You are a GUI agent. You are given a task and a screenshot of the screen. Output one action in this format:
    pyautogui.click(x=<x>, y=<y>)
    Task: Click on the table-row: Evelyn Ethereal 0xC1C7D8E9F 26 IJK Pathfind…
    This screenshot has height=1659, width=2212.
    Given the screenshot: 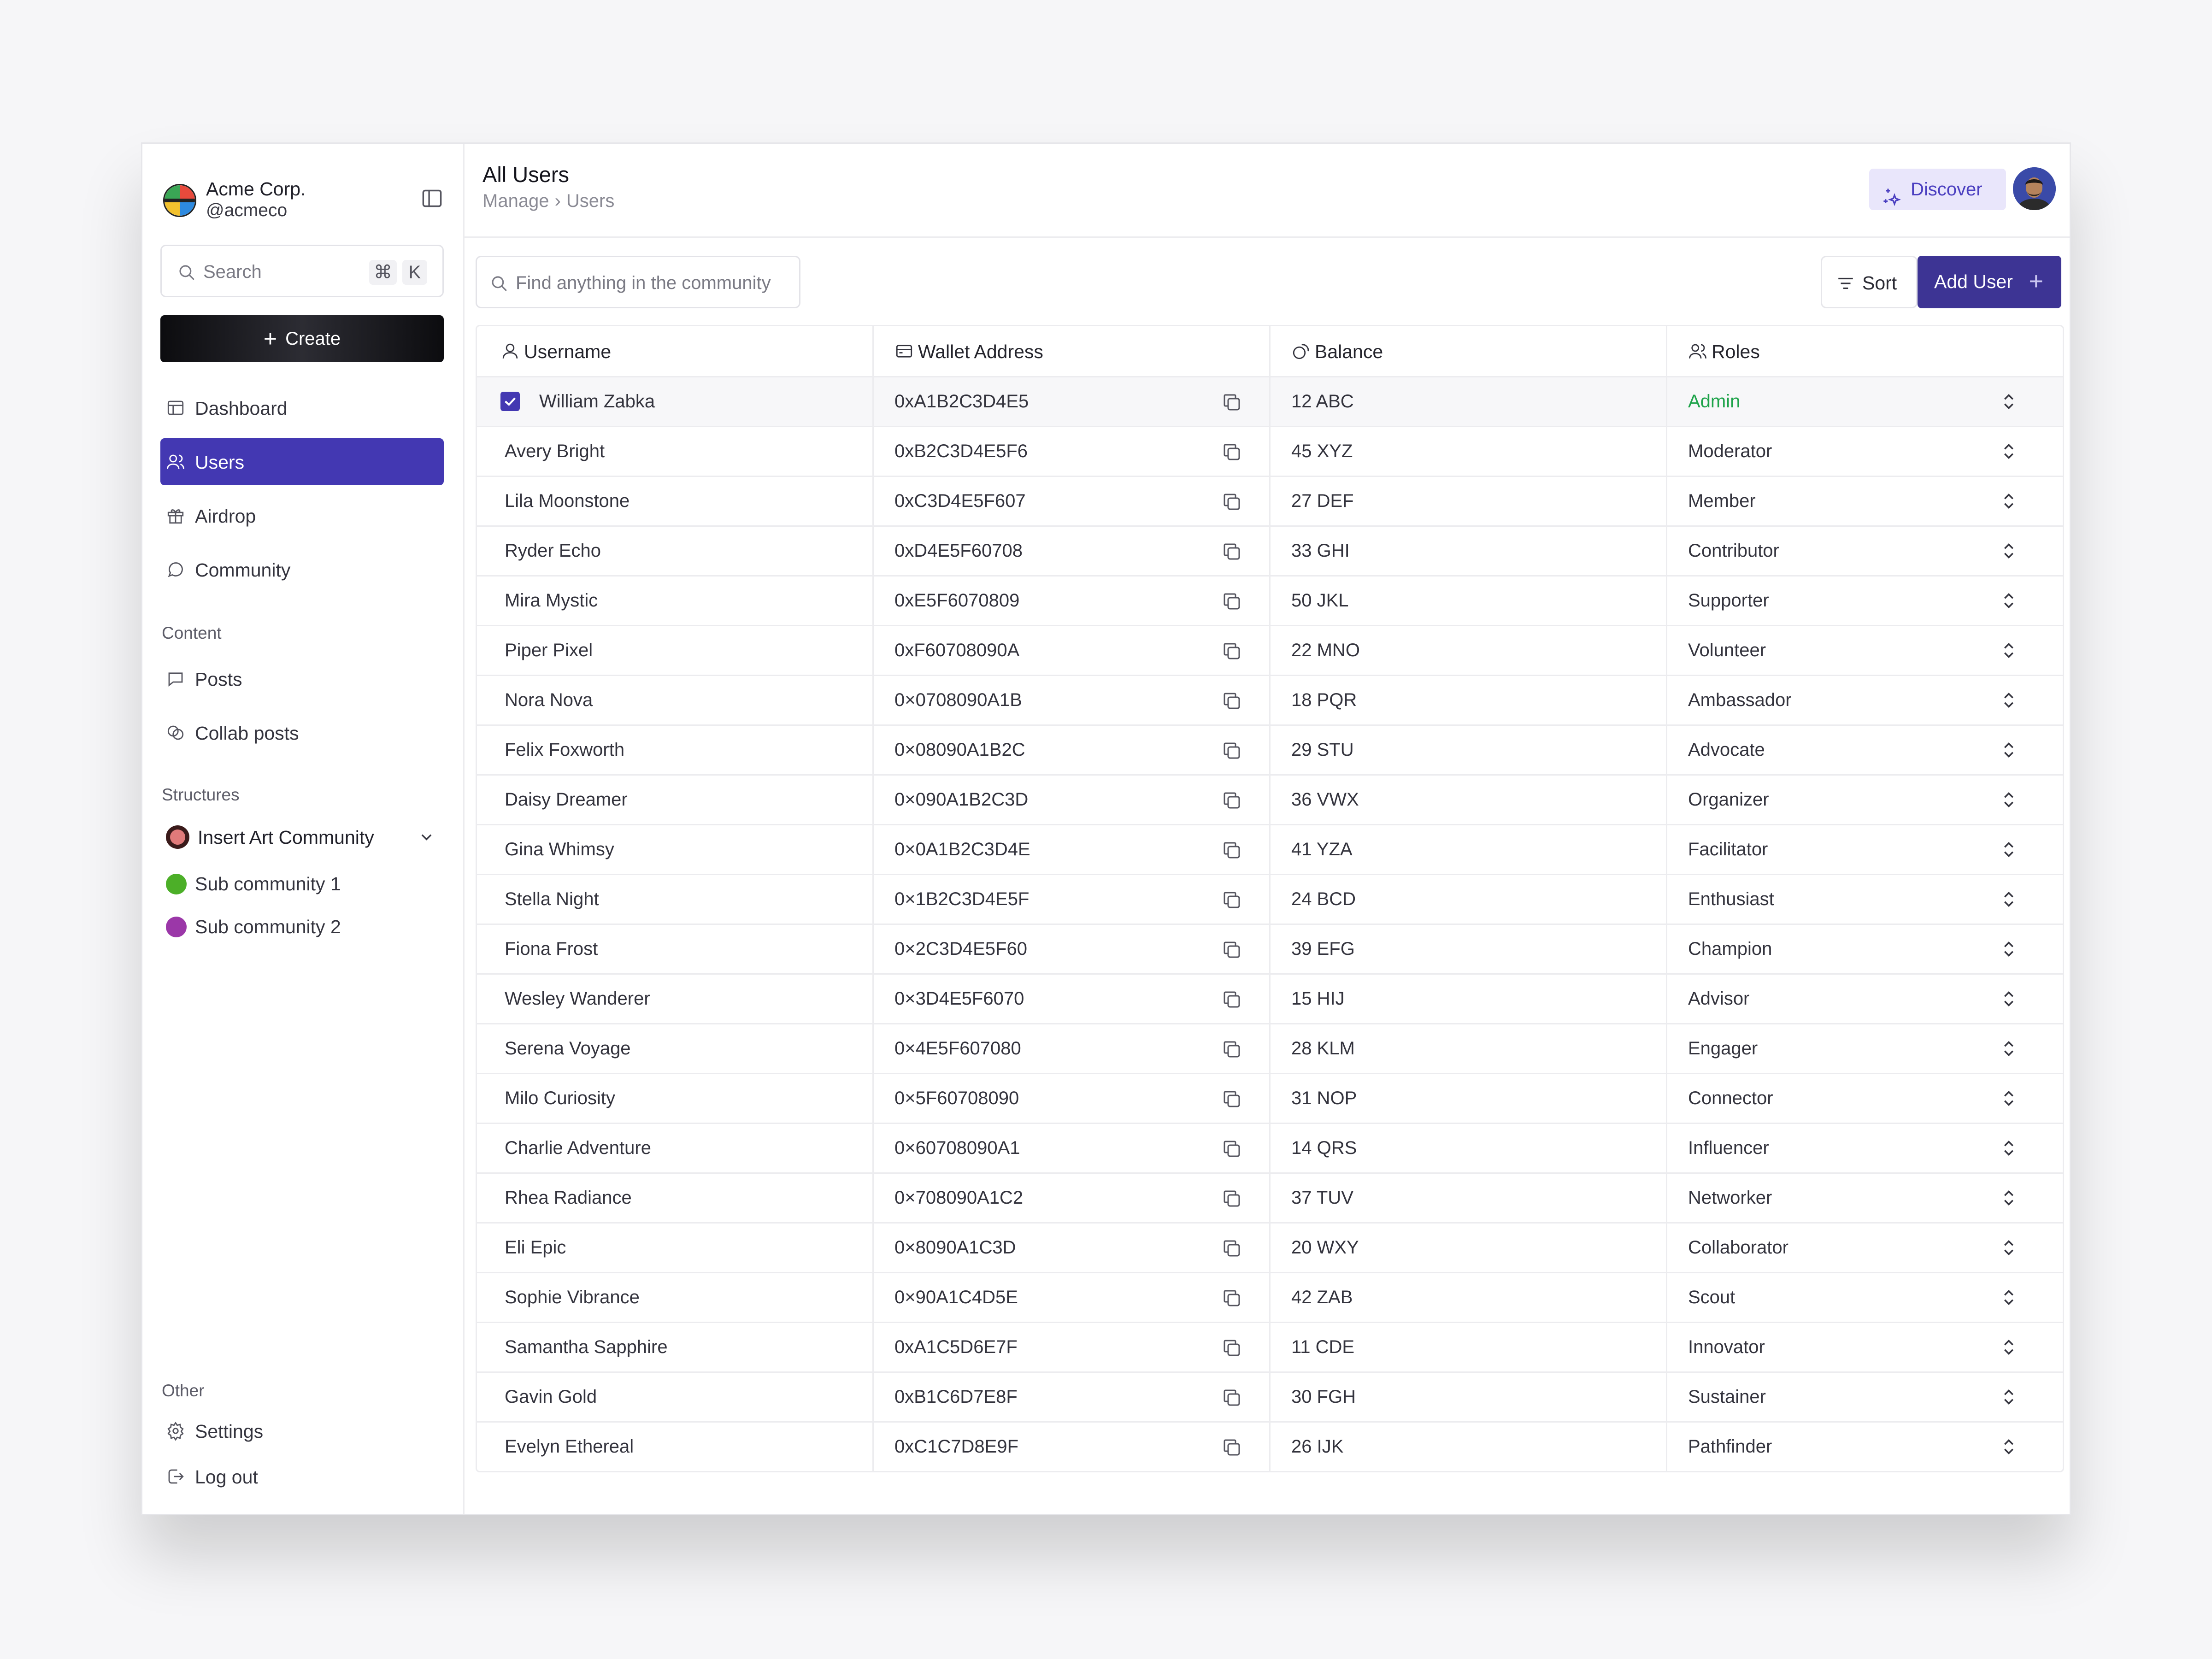 What is the action you would take?
    pyautogui.click(x=1270, y=1447)
    